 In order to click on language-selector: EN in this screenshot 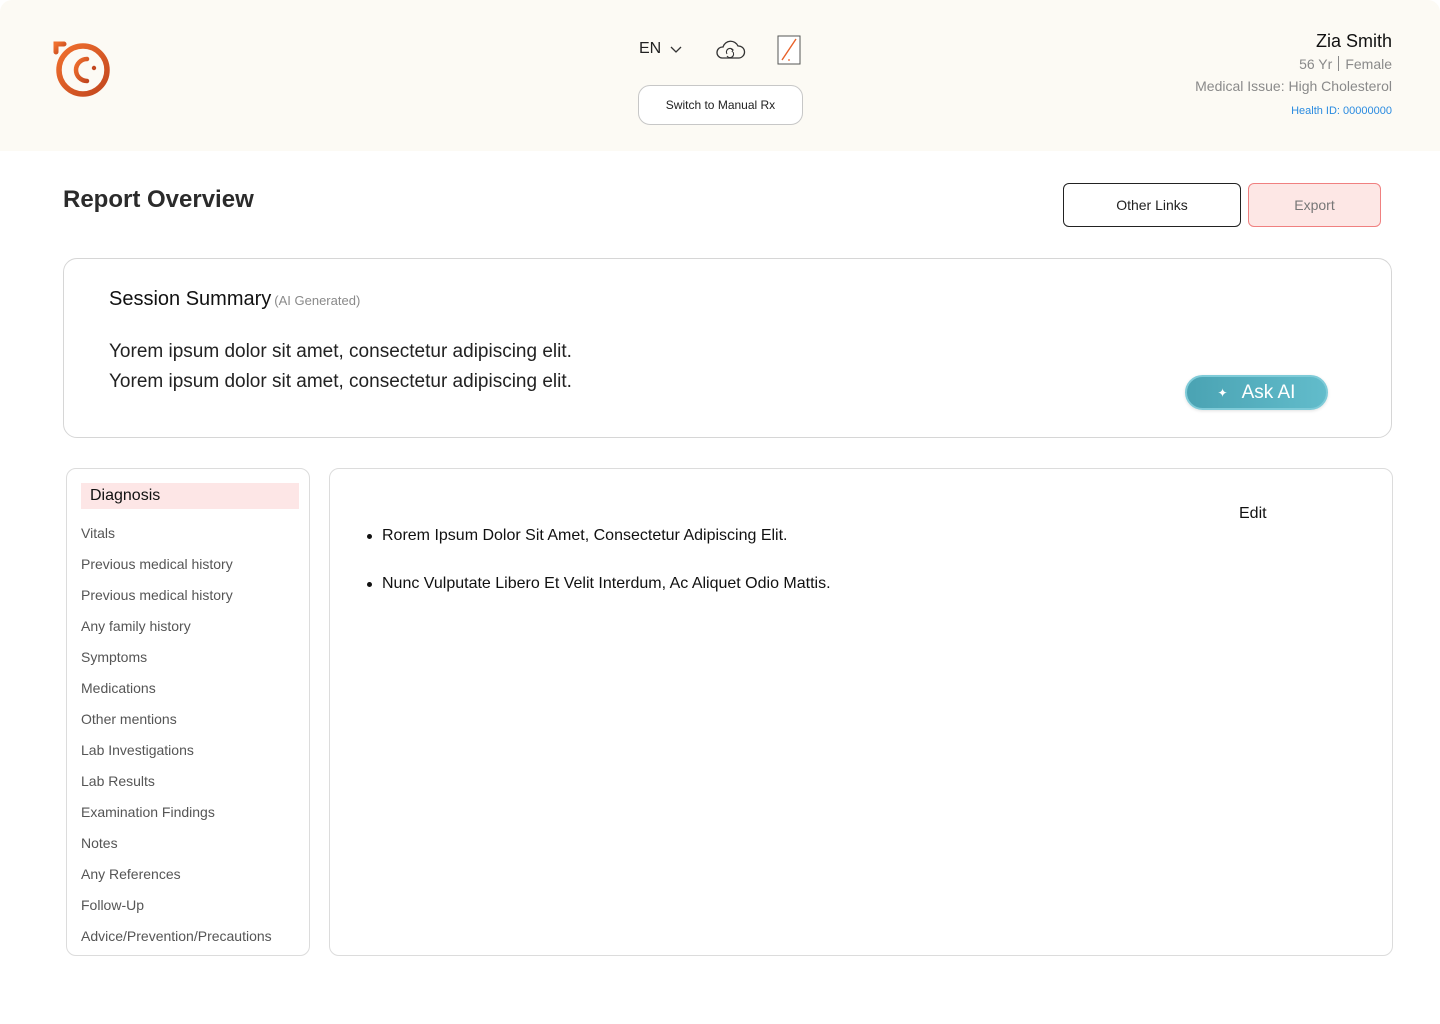, I will do `click(661, 49)`.